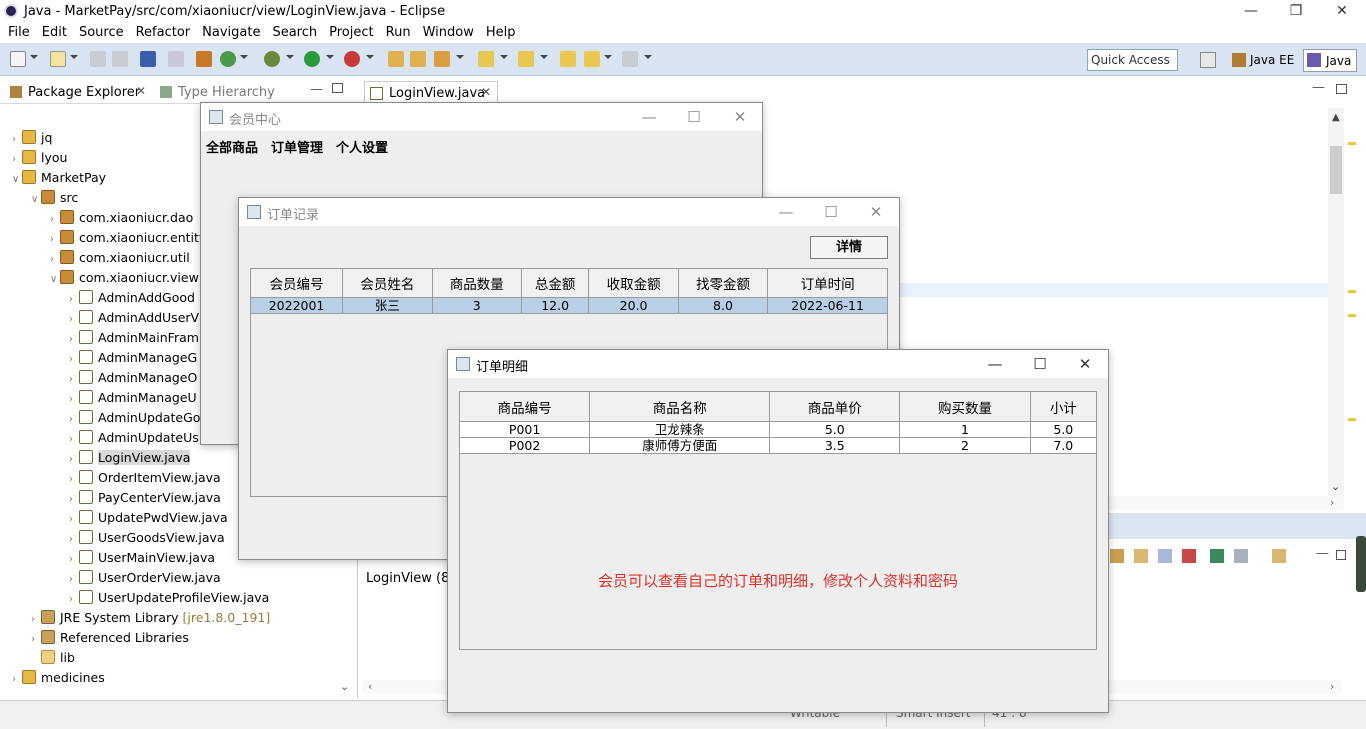  What do you see at coordinates (1341, 89) in the screenshot?
I see `editor-maximize-icon` at bounding box center [1341, 89].